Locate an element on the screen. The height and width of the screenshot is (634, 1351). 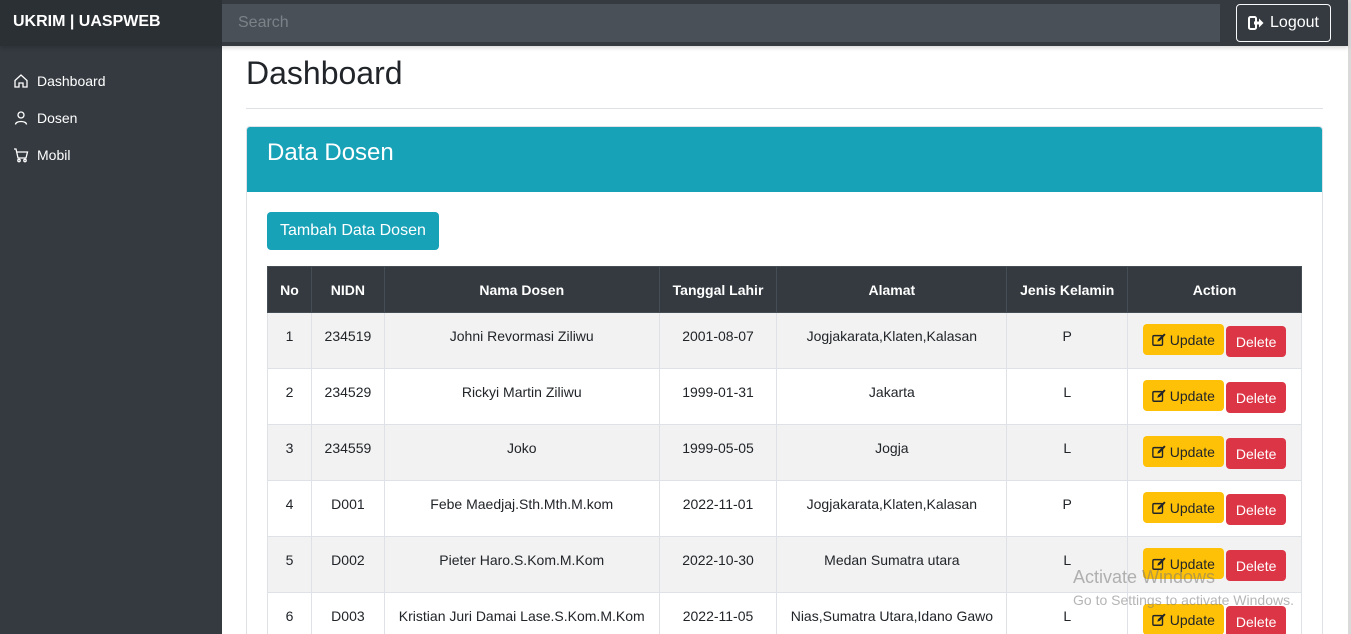
sidebar-item-dashboard: Dashboard is located at coordinates (111, 80).